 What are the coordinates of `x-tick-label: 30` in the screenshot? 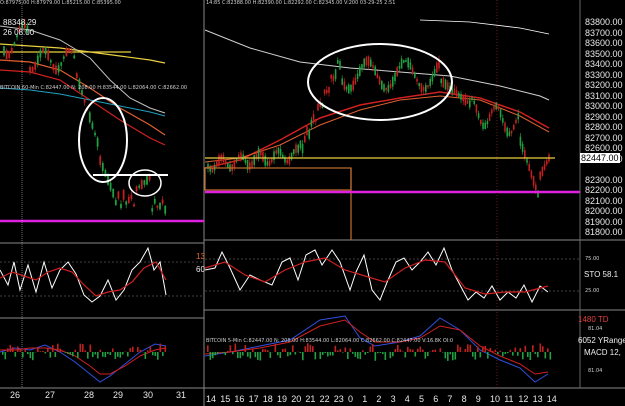 It's located at (148, 395).